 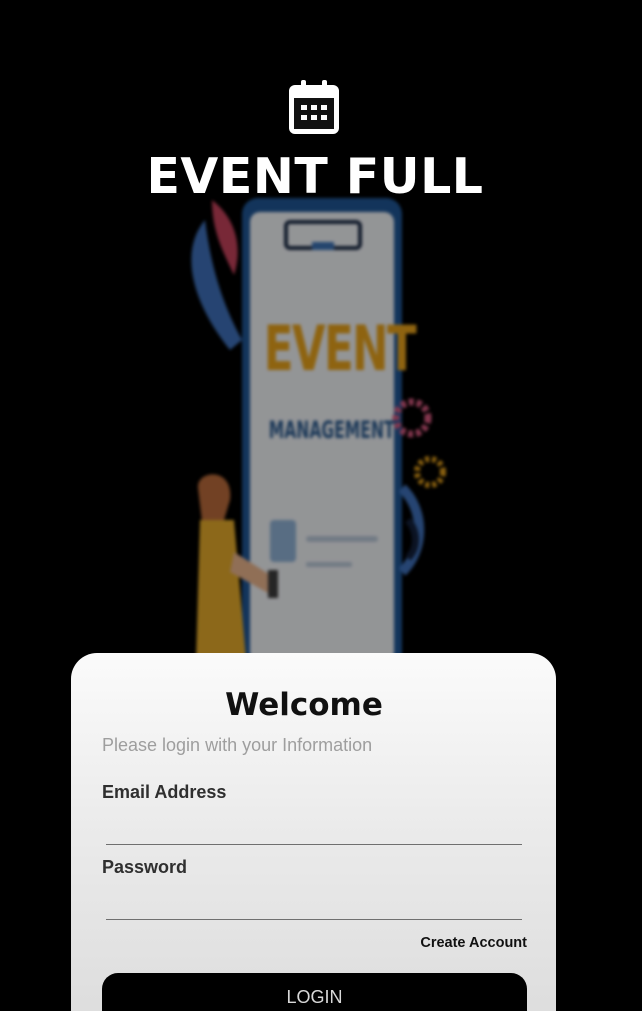 I want to click on password-field, so click(x=314, y=905).